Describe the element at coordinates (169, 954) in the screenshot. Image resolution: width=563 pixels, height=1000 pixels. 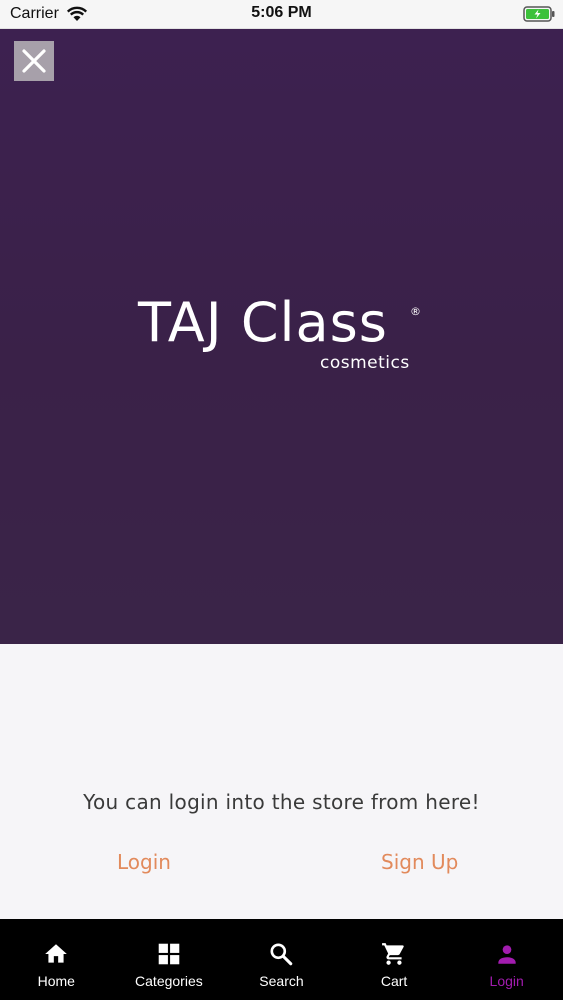
I see `grid-icon` at that location.